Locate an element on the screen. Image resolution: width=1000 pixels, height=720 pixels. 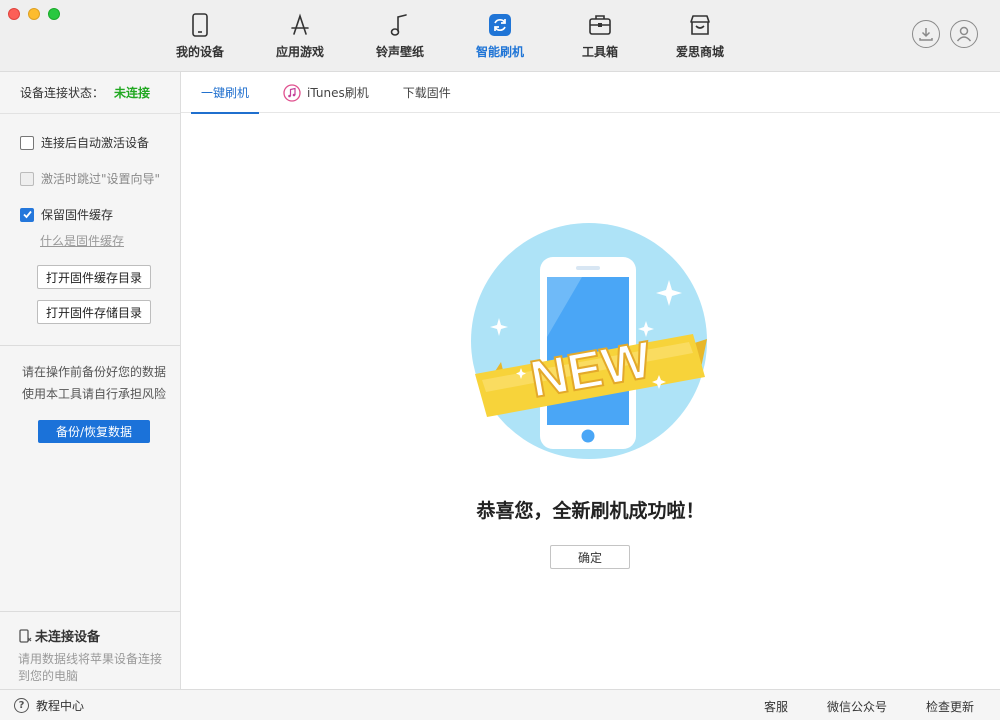
connection-status-label: 设备连接状态： is located at coordinates (62, 93).